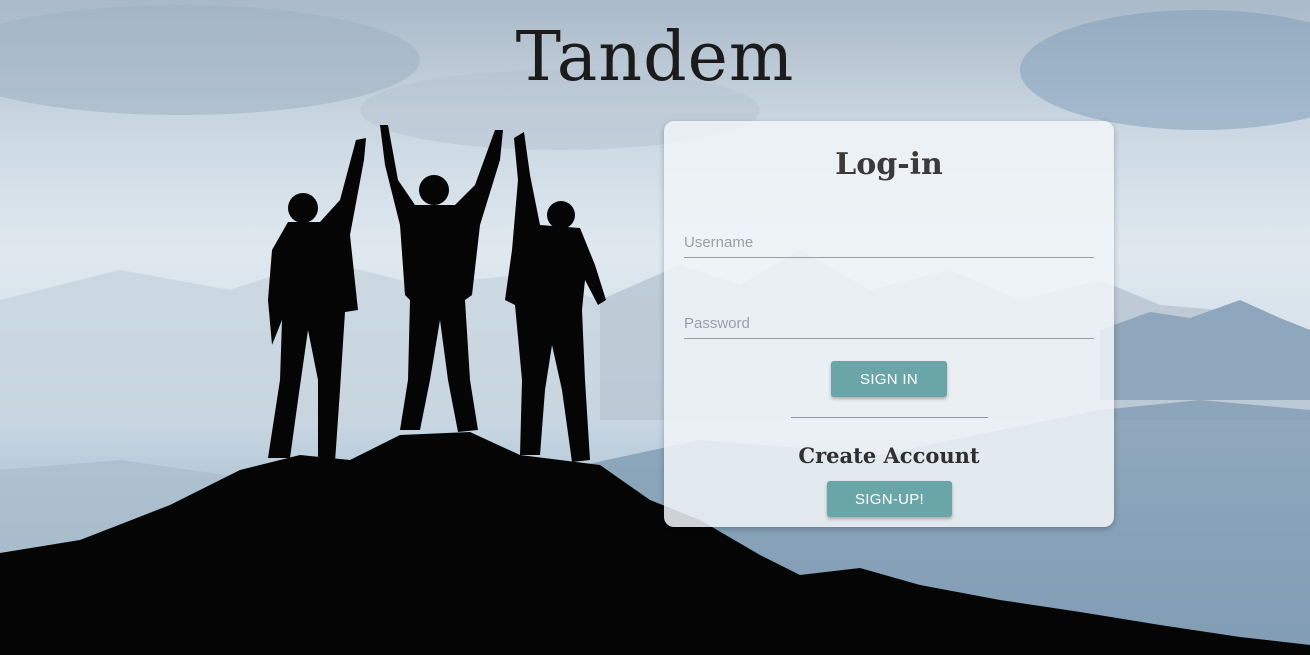  Describe the element at coordinates (889, 417) in the screenshot. I see `divider` at that location.